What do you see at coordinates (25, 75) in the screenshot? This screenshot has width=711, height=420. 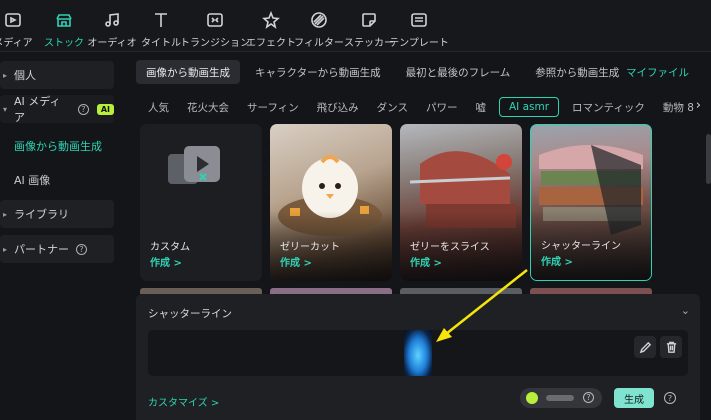 I see `sidebar-item-label: 個人` at bounding box center [25, 75].